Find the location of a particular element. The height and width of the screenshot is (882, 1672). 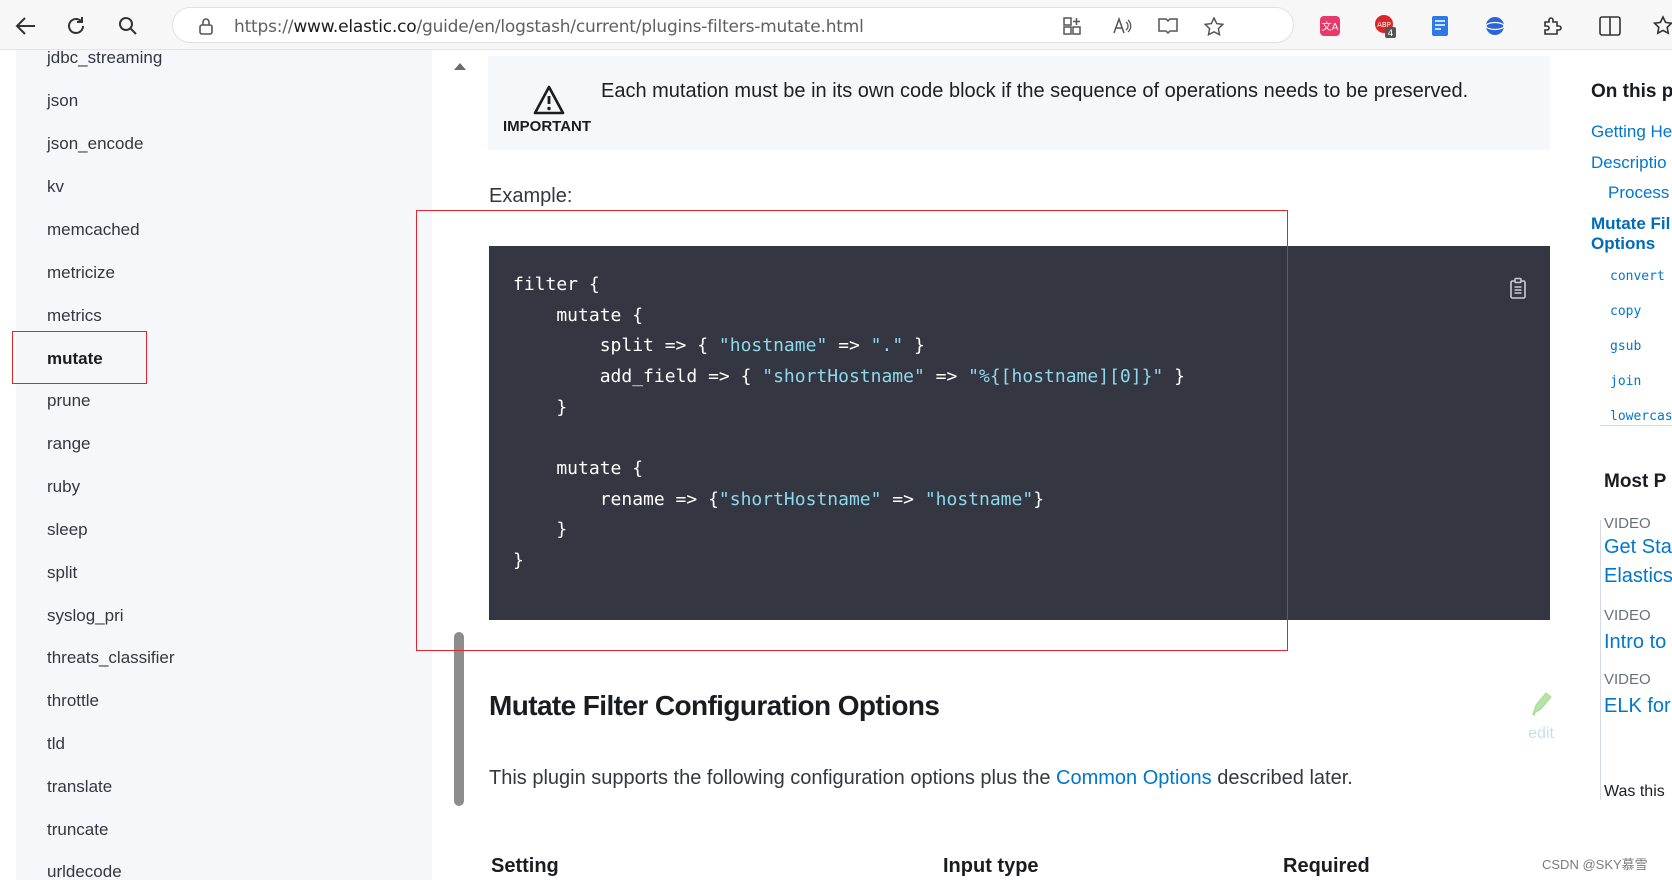

favorite-star-icon is located at coordinates (1214, 26).